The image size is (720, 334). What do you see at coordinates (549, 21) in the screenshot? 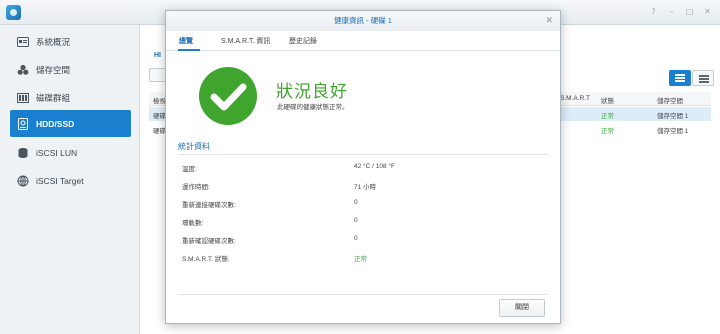
I see `close-icon: ✕` at bounding box center [549, 21].